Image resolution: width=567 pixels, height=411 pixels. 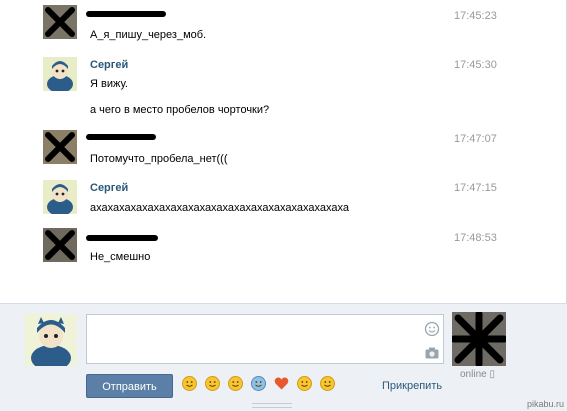 I want to click on peer-avatar, so click(x=479, y=339).